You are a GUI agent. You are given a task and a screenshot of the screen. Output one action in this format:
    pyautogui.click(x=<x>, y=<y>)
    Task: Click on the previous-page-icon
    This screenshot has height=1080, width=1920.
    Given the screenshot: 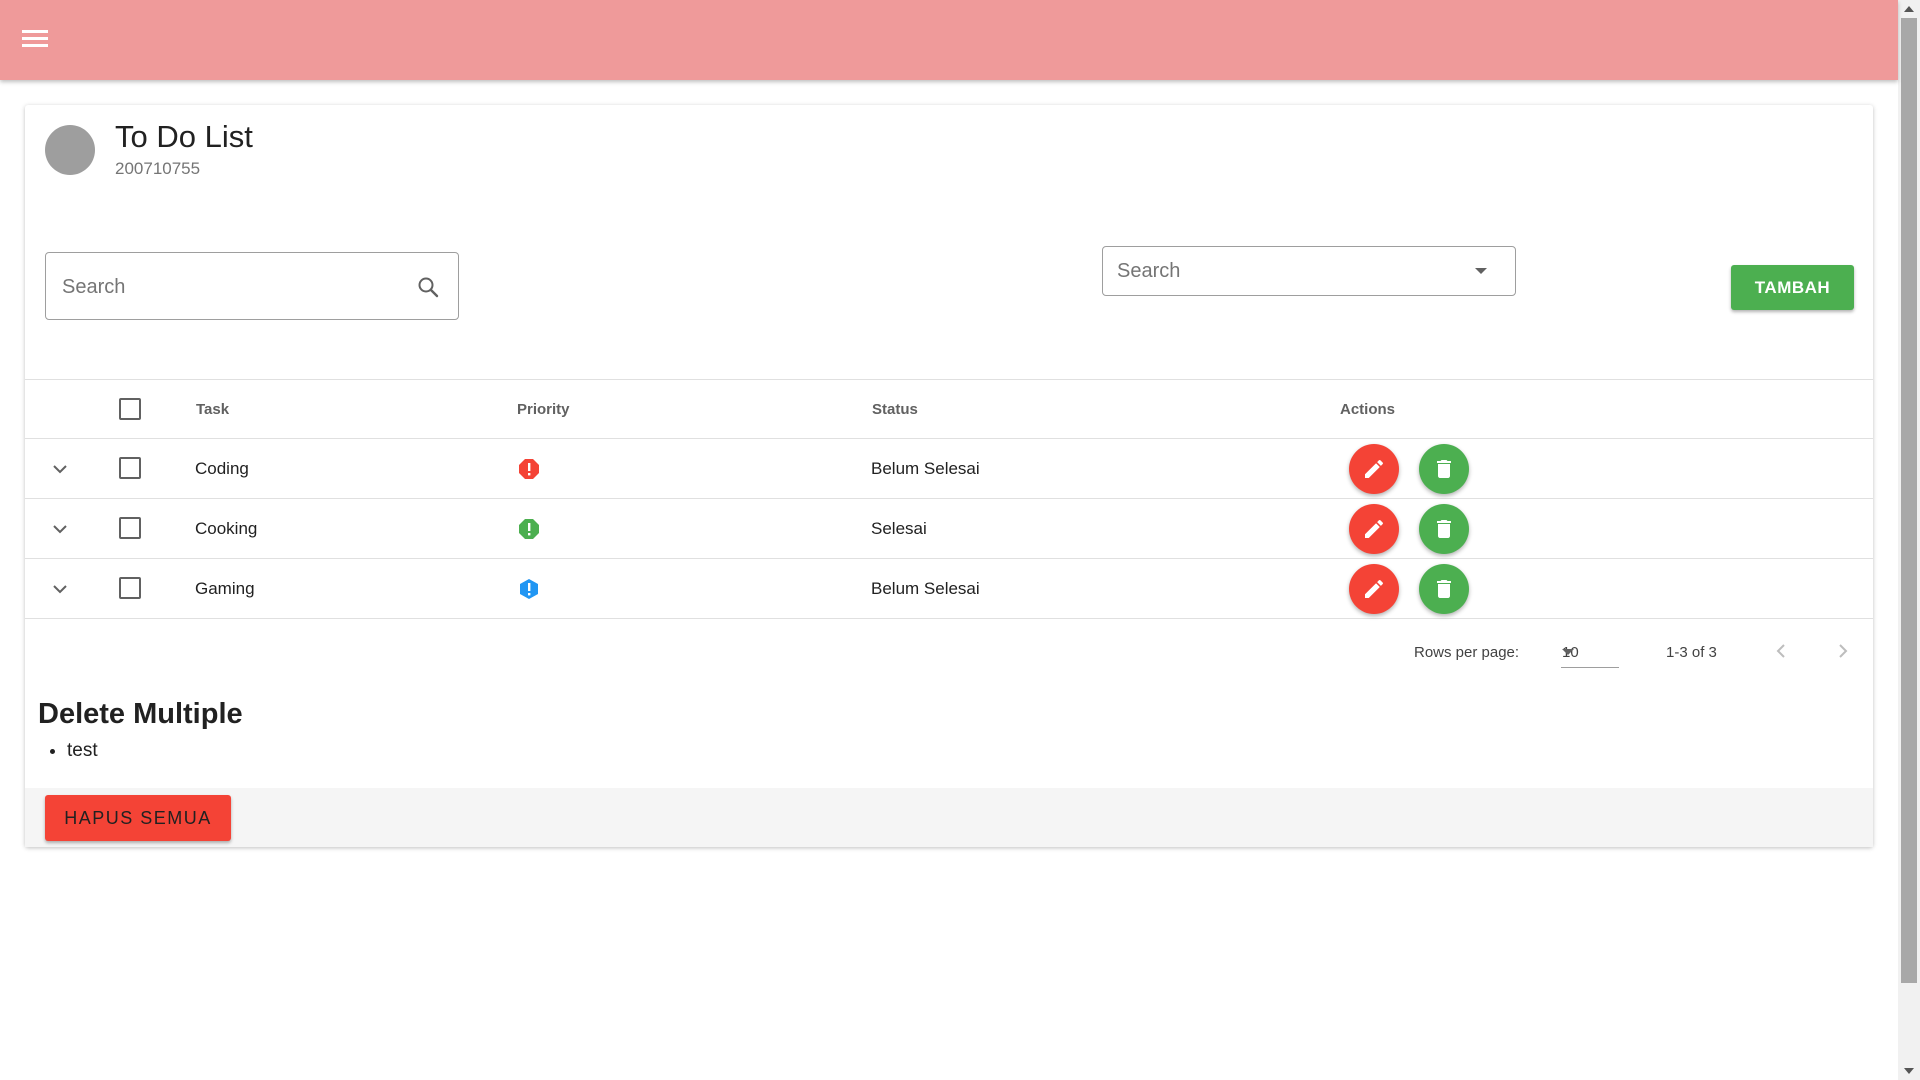 What is the action you would take?
    pyautogui.click(x=1781, y=651)
    